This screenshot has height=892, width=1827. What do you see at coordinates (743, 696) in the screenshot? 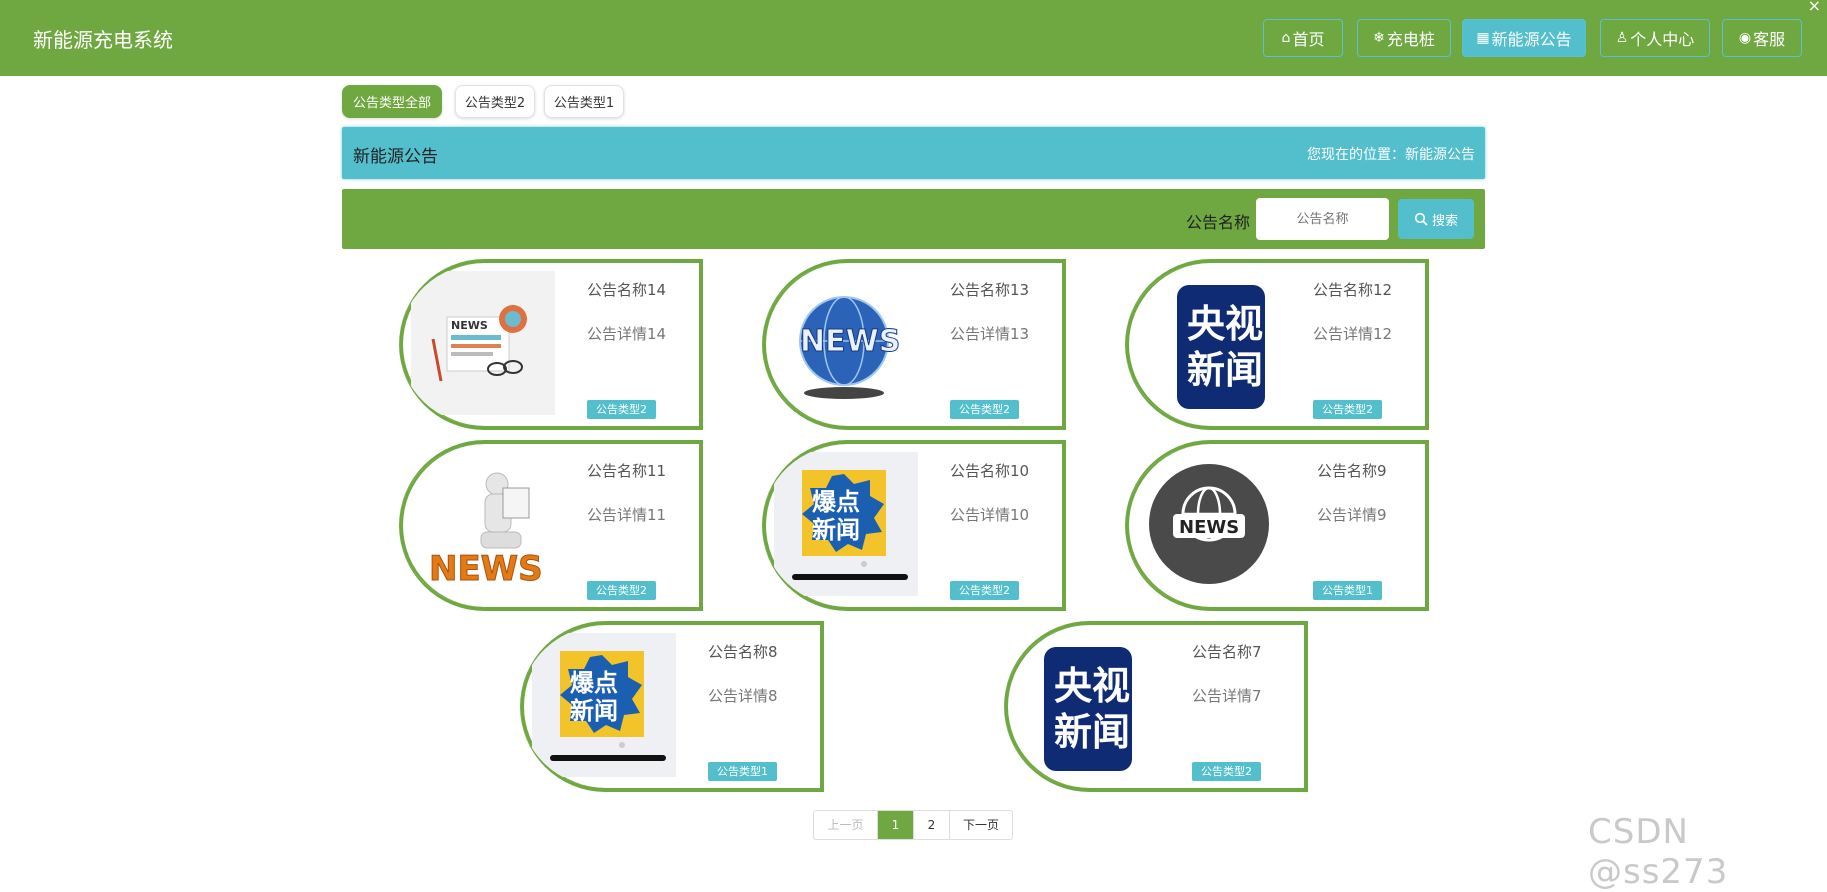
I see `card-detail: 公告详情8` at bounding box center [743, 696].